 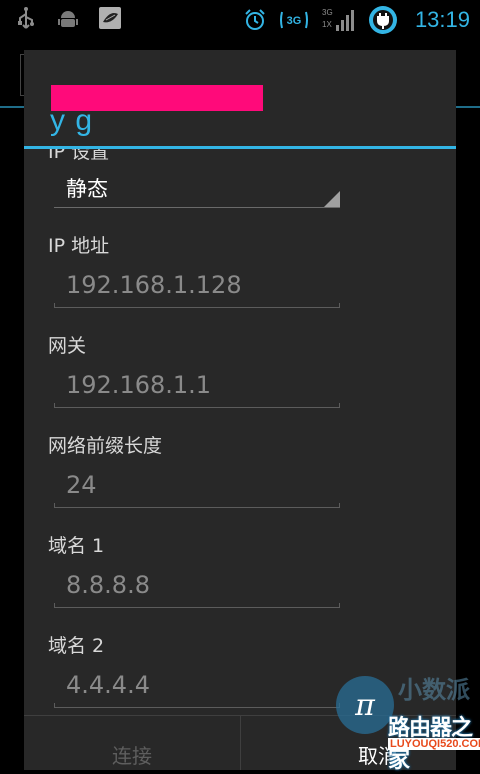 I want to click on sync-3g-icon: 3G, so click(x=294, y=20).